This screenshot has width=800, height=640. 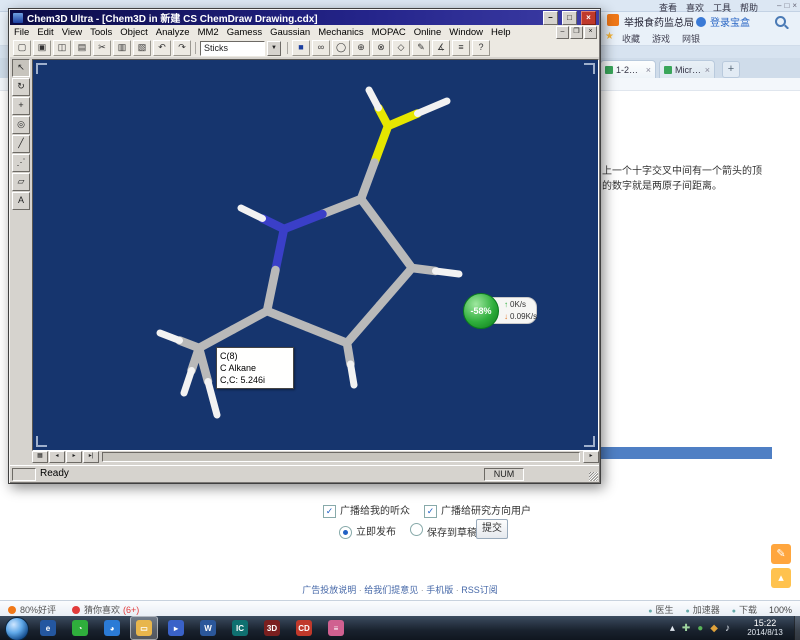 I want to click on checkbox-my-audience: ✓ 广播给我的听众, so click(x=366, y=510).